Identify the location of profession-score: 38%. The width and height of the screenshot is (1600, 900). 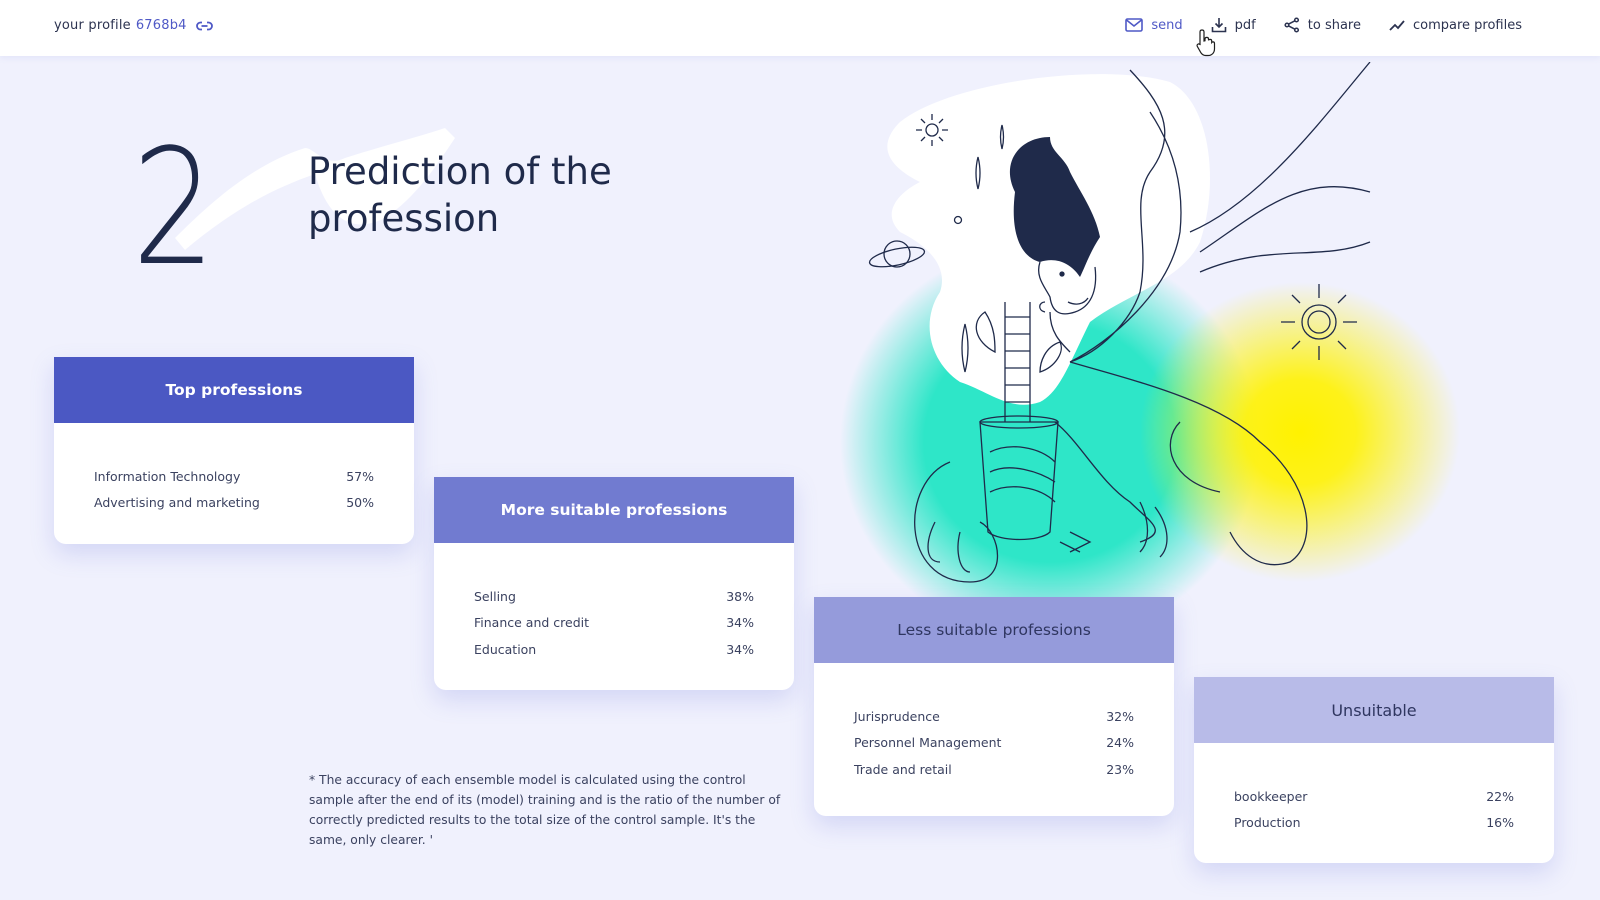
(740, 596).